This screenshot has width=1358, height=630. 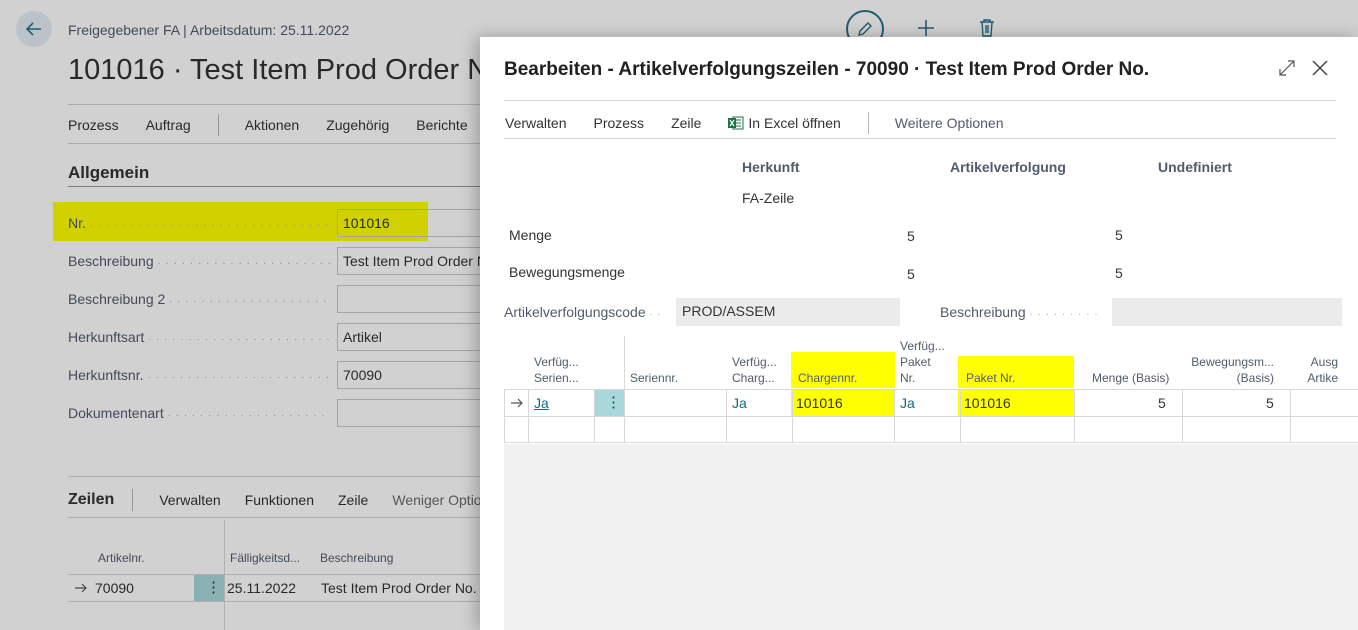 I want to click on description-label: Beschreibung · · · · · · · · ·, so click(x=1019, y=312).